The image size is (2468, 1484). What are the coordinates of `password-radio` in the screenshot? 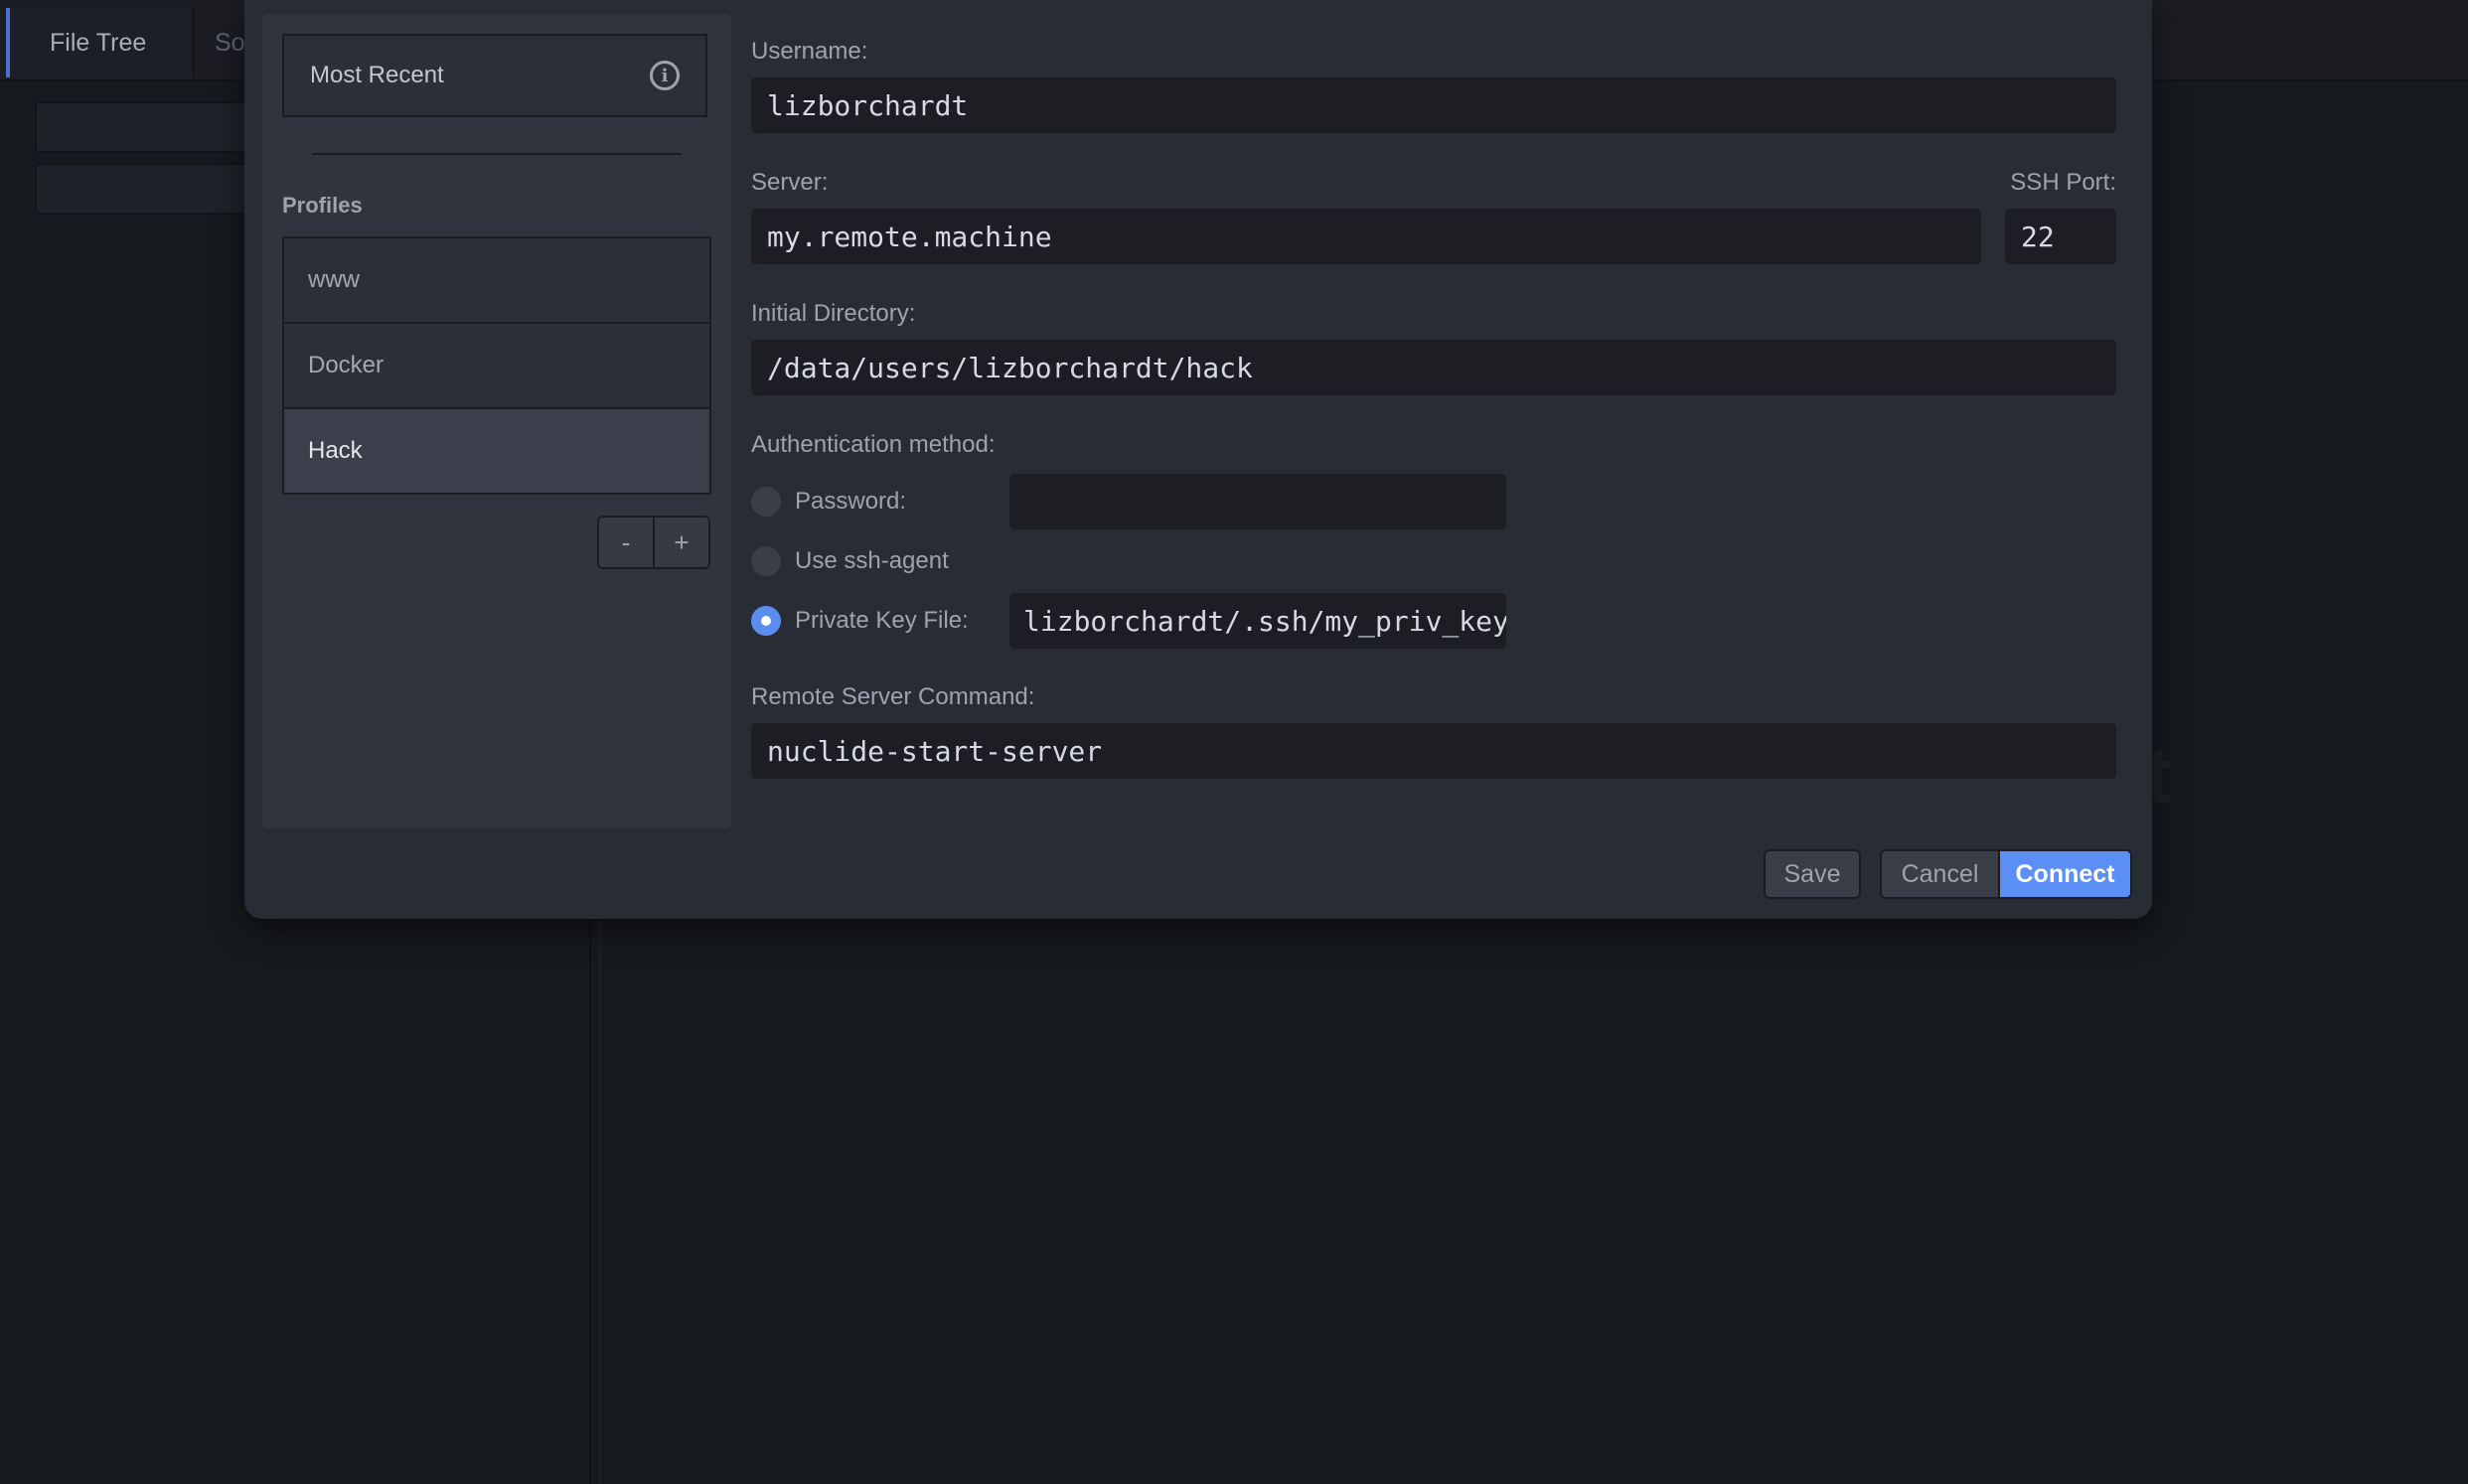 It's located at (766, 502).